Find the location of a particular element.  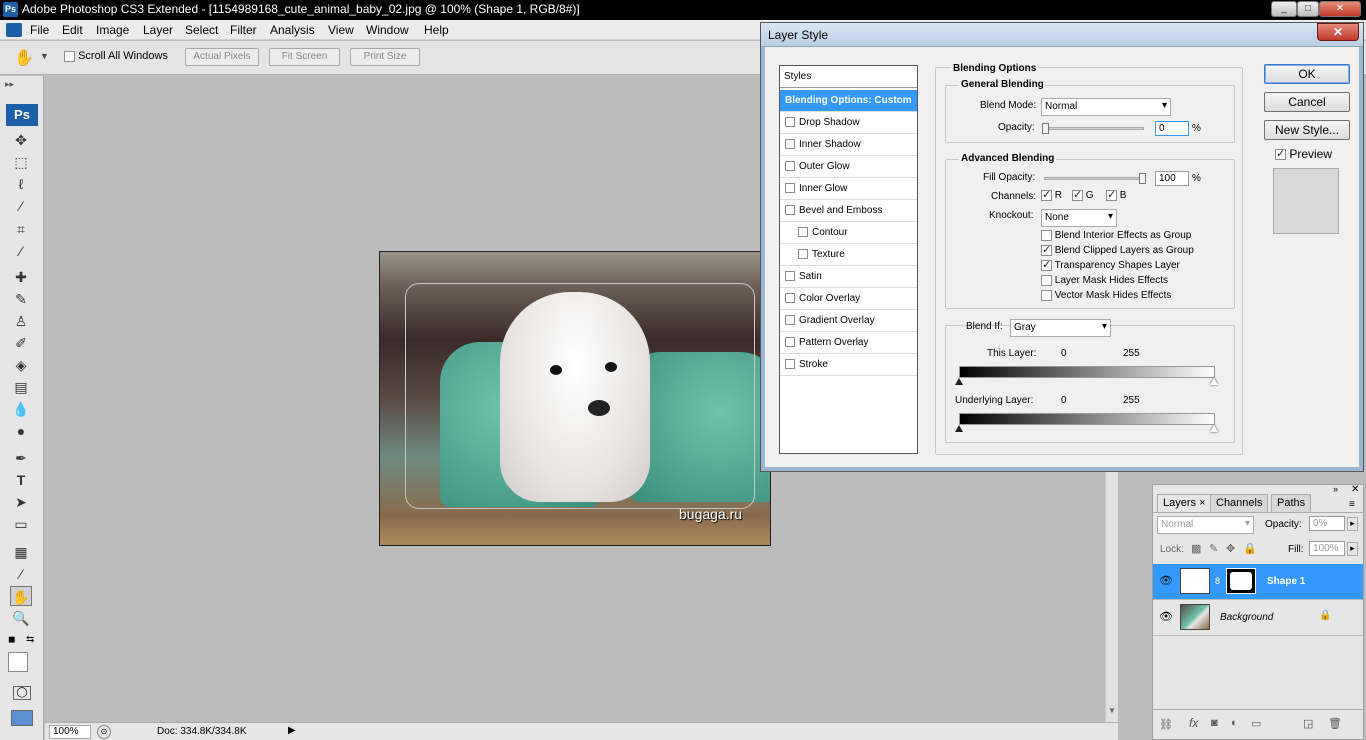

gradient-tool-icon: ▤ is located at coordinates (21, 387).